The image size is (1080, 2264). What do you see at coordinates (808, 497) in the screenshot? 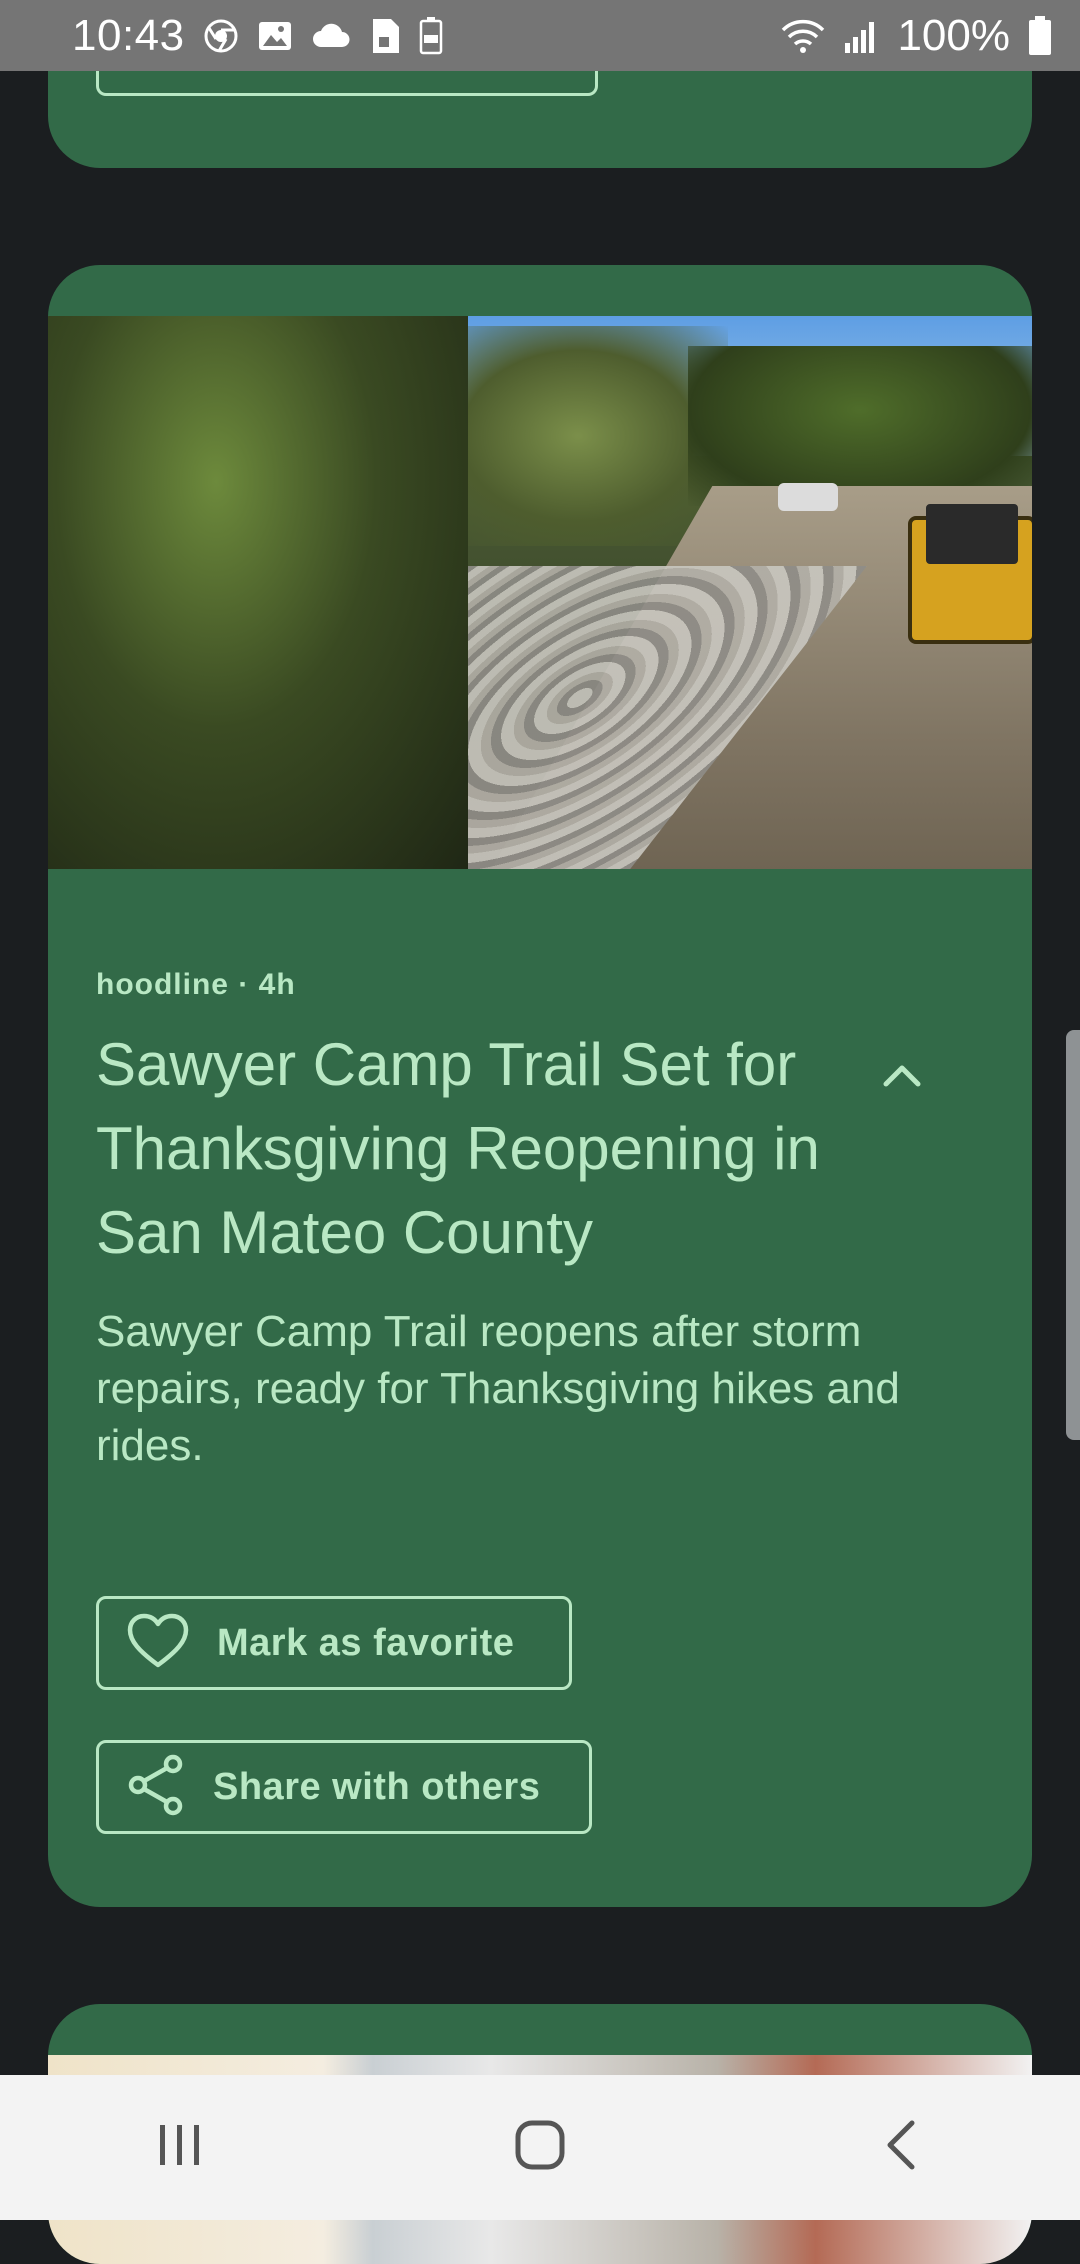
I see `hero-car` at bounding box center [808, 497].